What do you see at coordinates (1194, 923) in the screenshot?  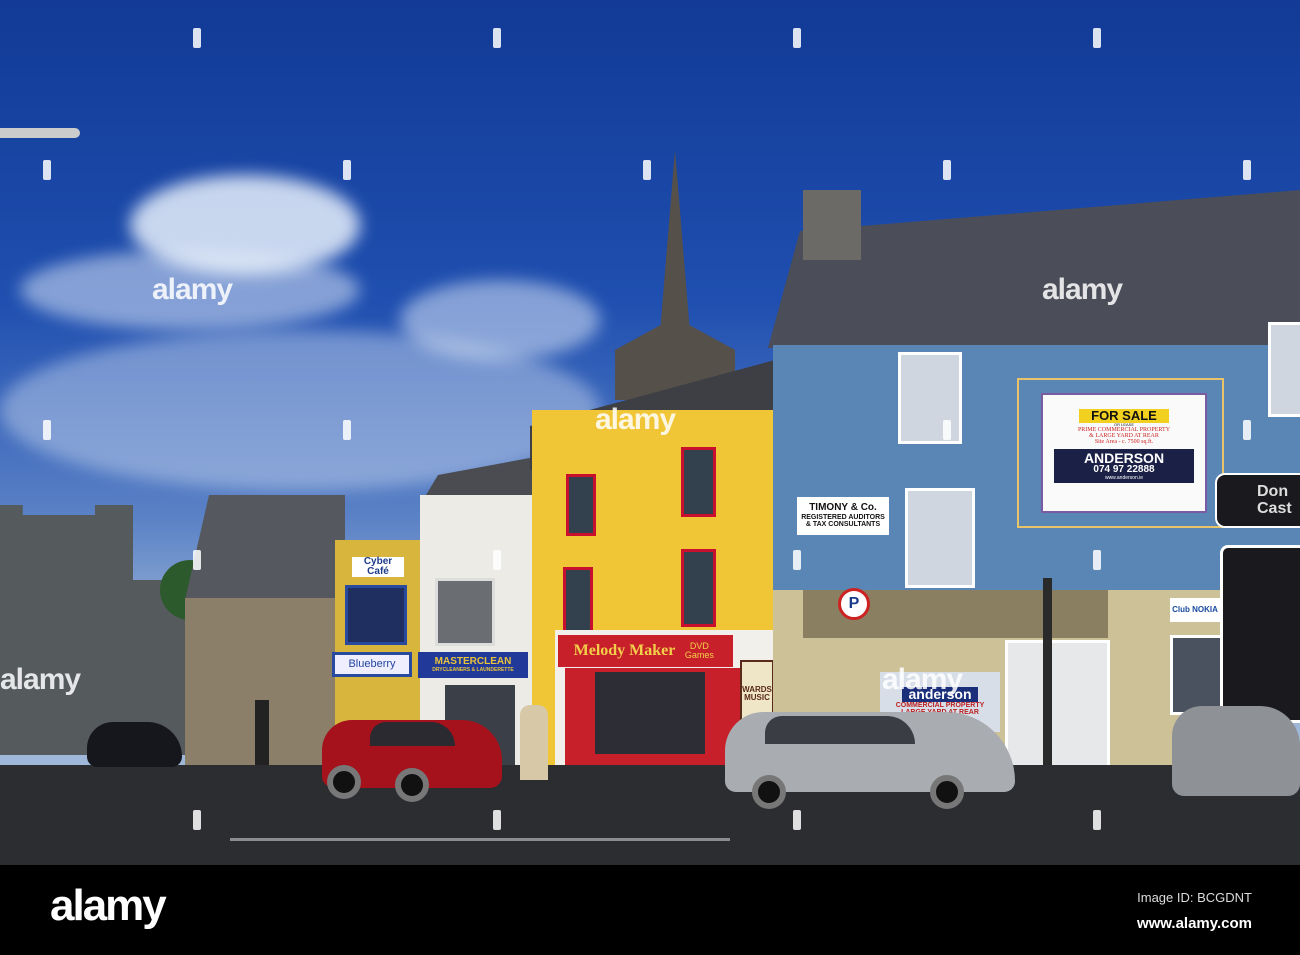 I see `alamy-url: www.alamy.com` at bounding box center [1194, 923].